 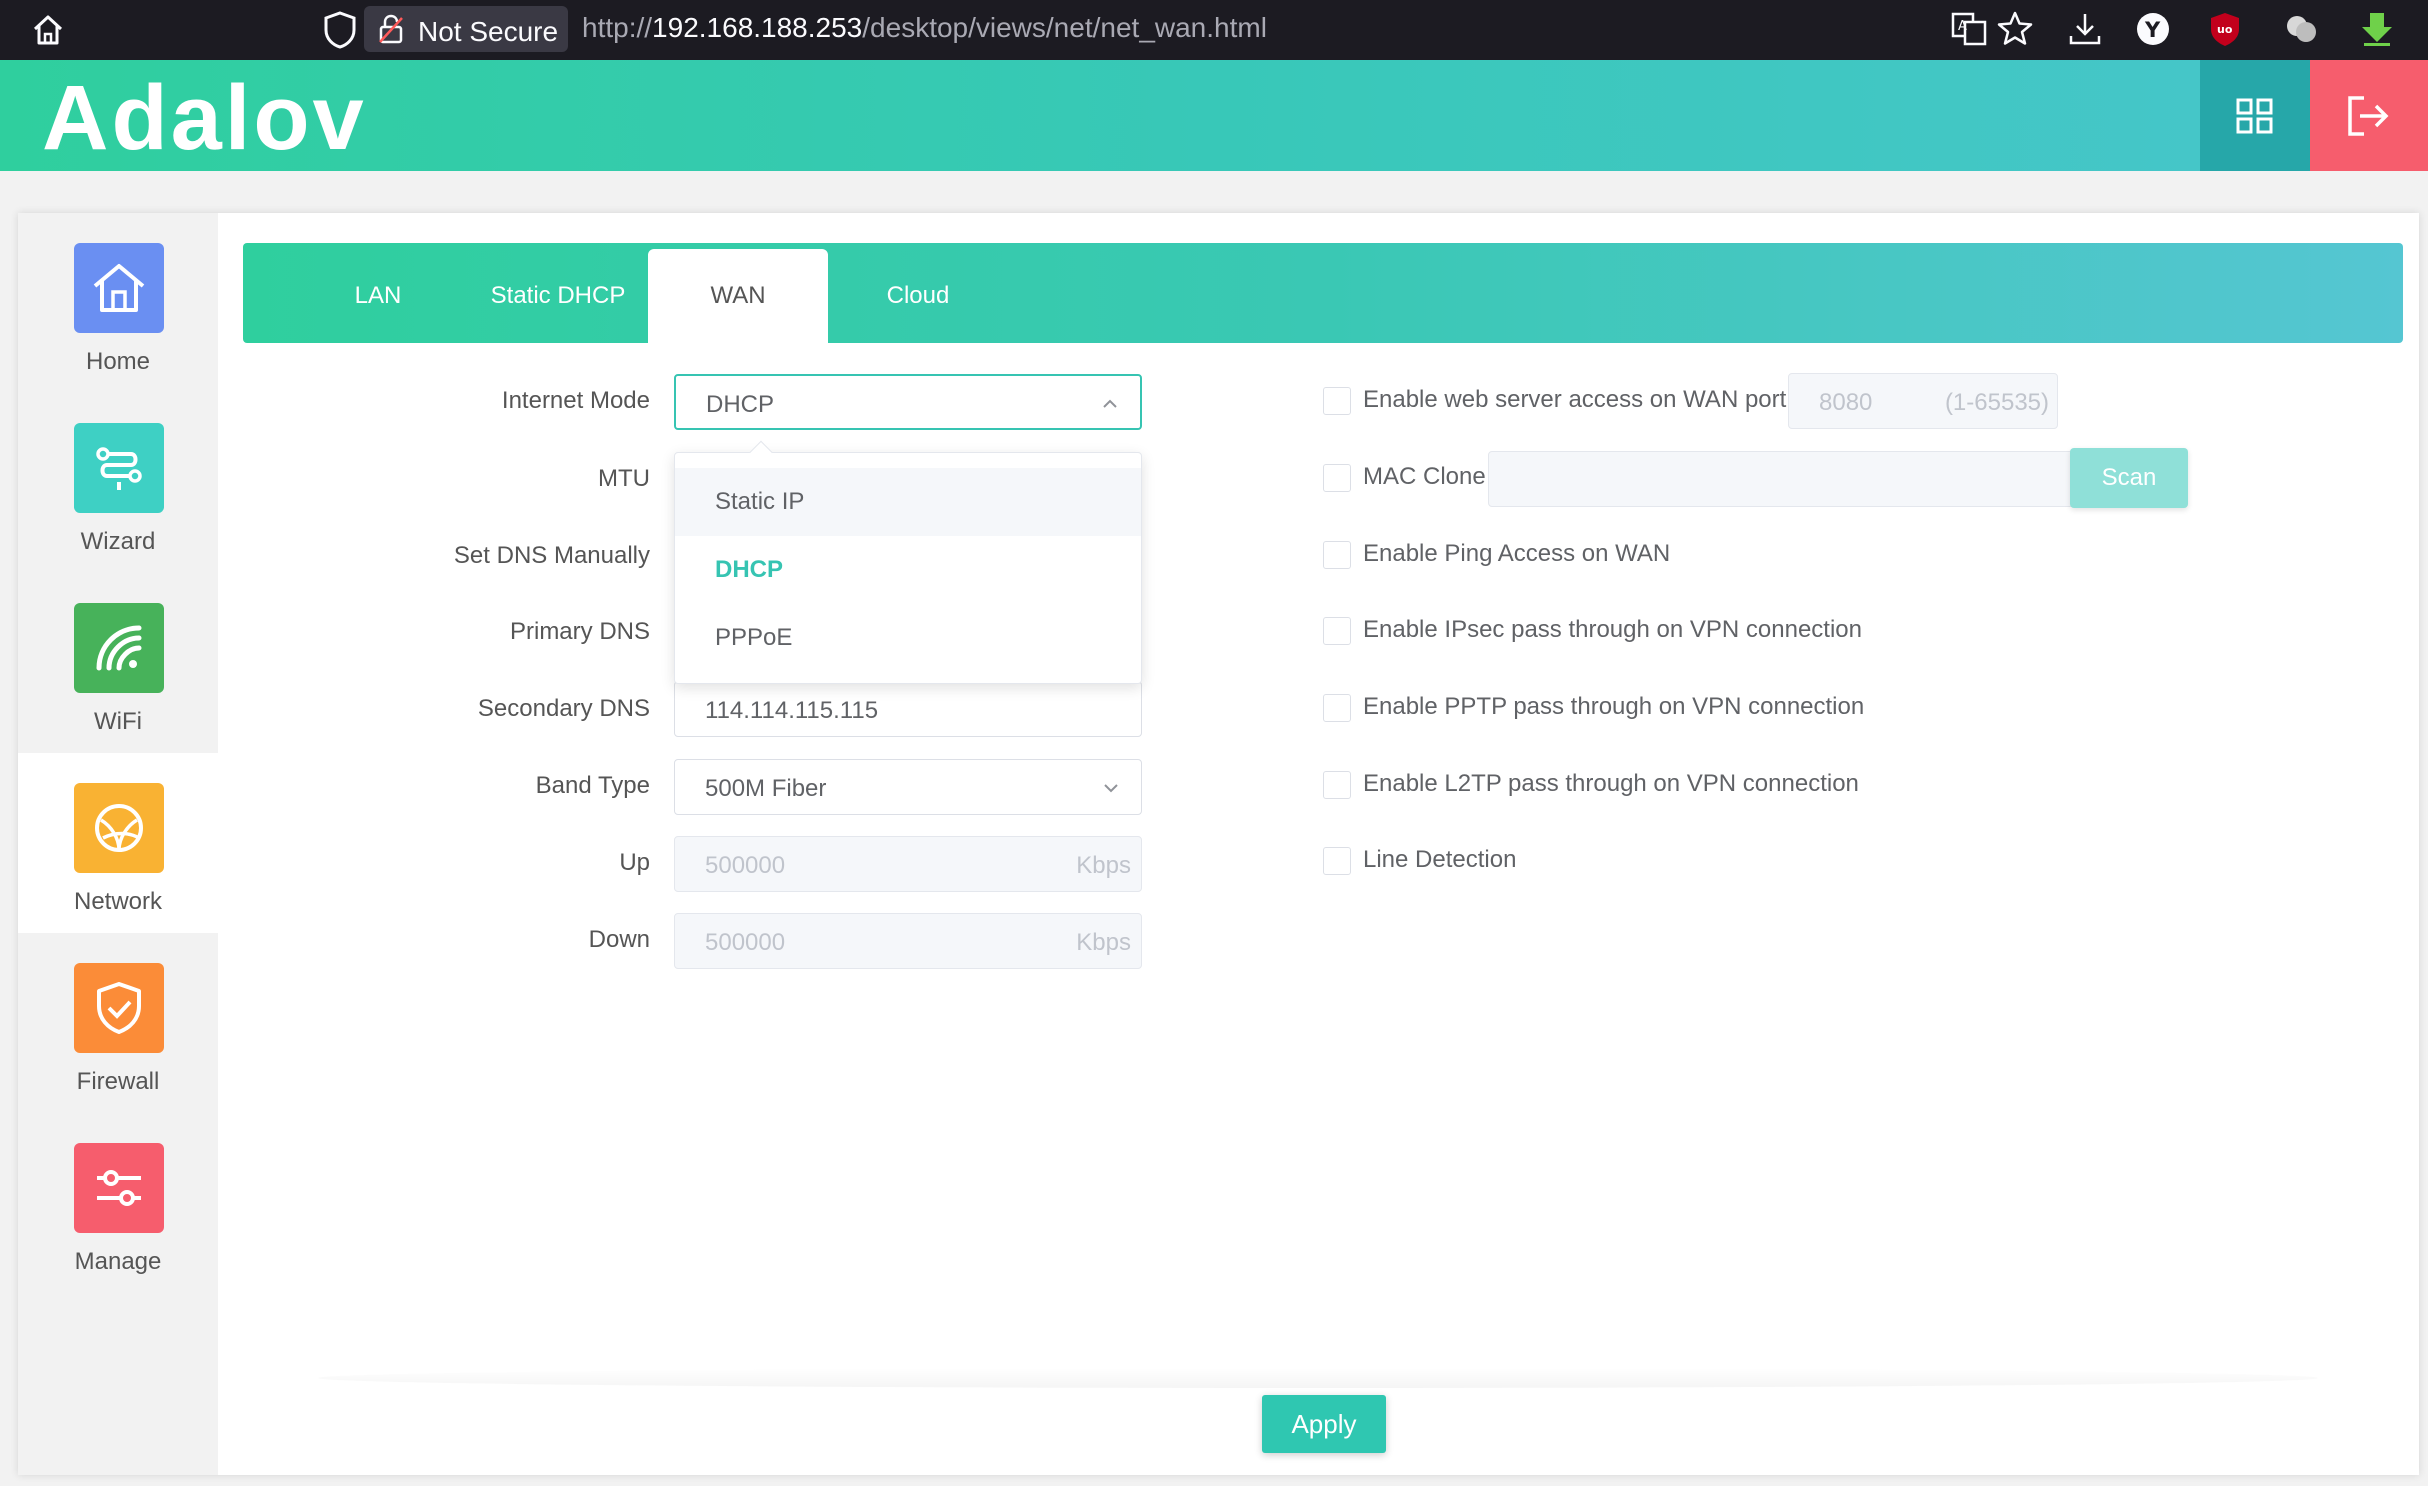 I want to click on ping-label: Enable Ping Access on WAN, so click(x=1517, y=553).